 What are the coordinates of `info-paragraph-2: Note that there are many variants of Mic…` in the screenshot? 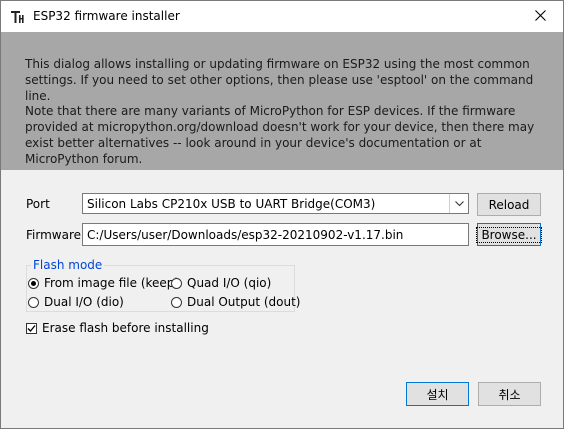 It's located at (280, 135).